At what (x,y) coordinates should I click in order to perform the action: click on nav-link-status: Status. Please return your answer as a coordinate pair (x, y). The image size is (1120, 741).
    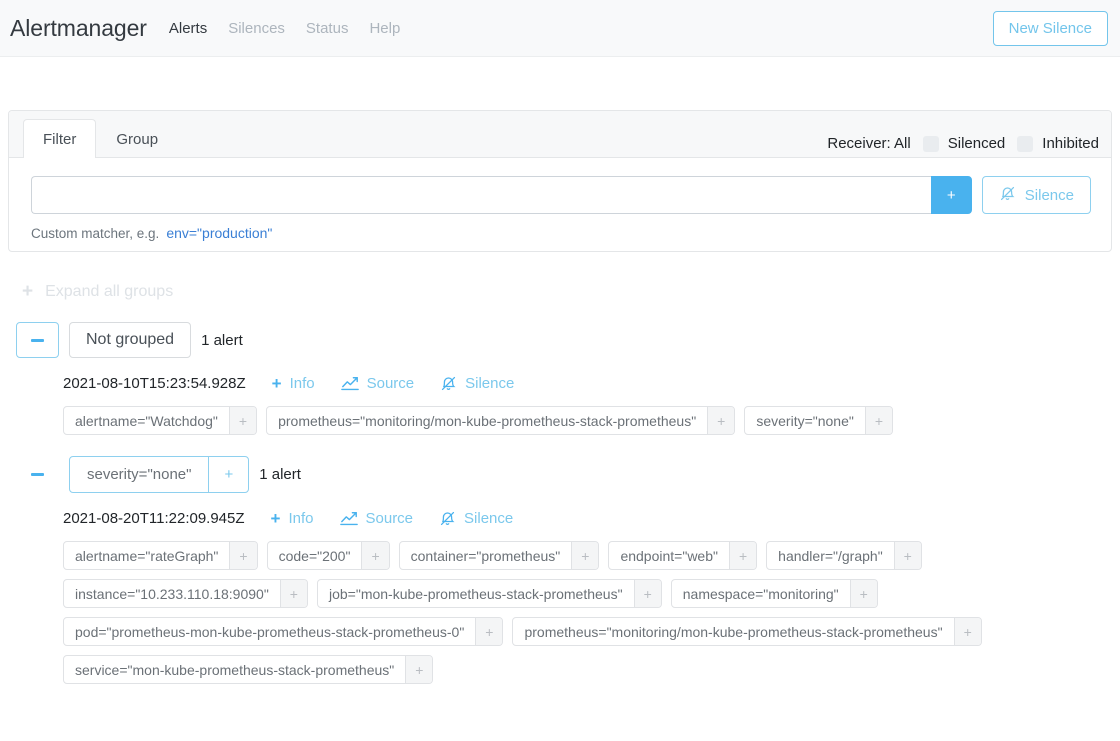
    Looking at the image, I should click on (327, 28).